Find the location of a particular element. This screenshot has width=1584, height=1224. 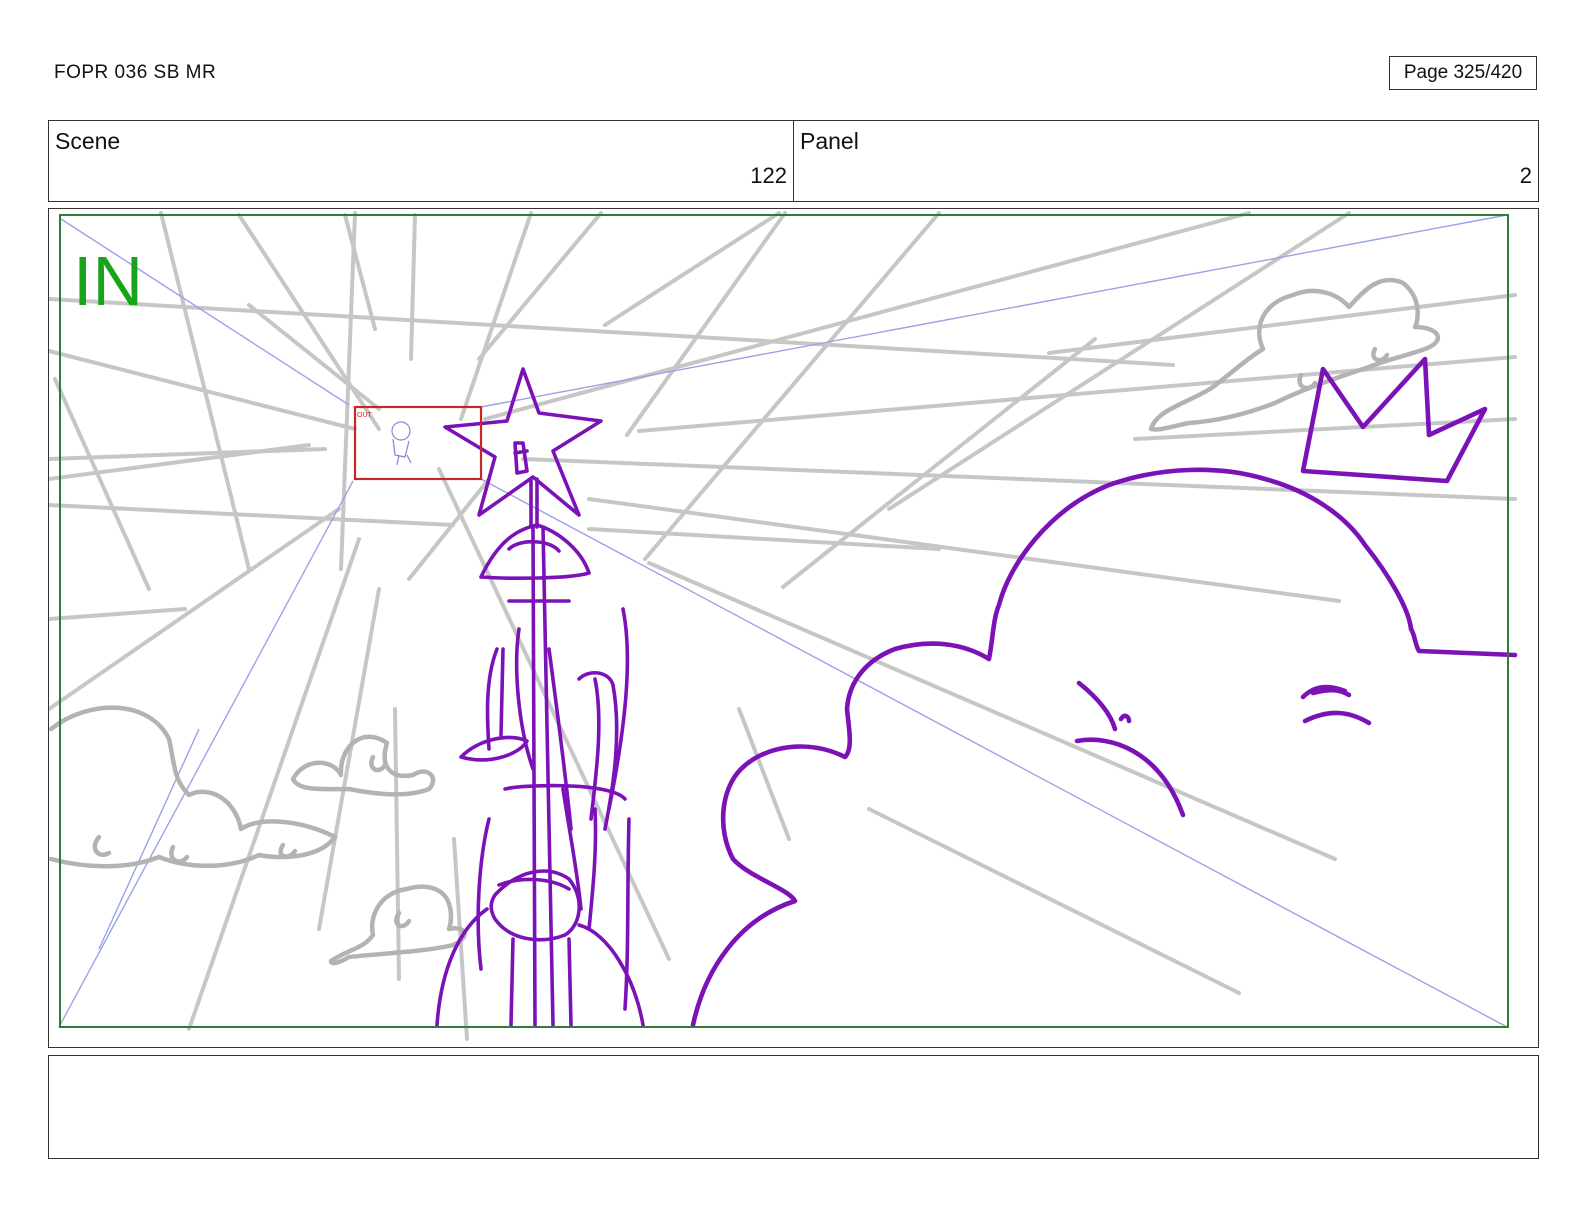

field-box-label: OUT is located at coordinates (365, 415).